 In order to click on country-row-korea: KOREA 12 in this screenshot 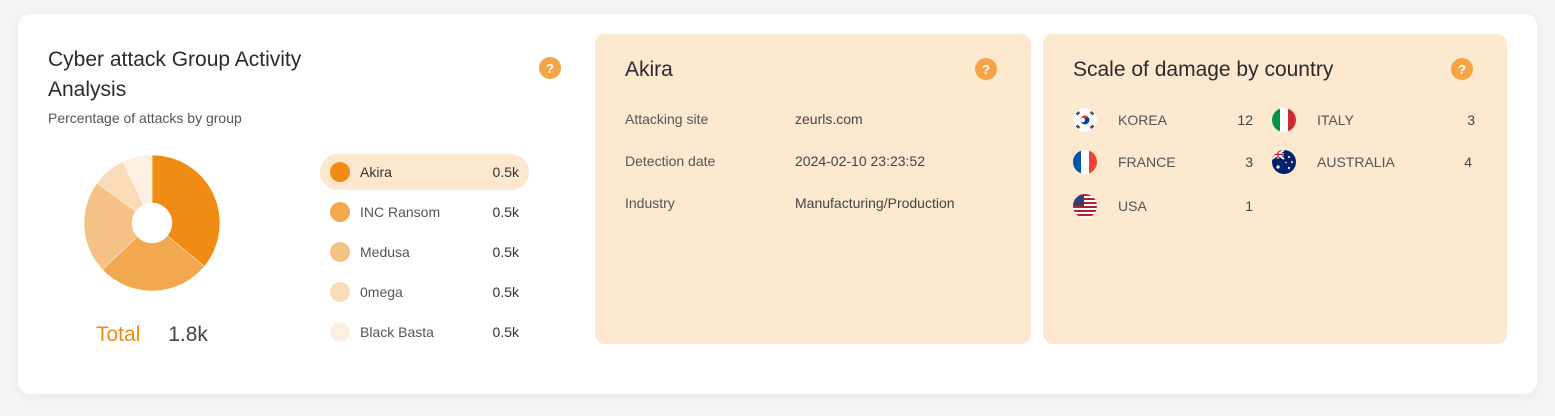, I will do `click(1163, 120)`.